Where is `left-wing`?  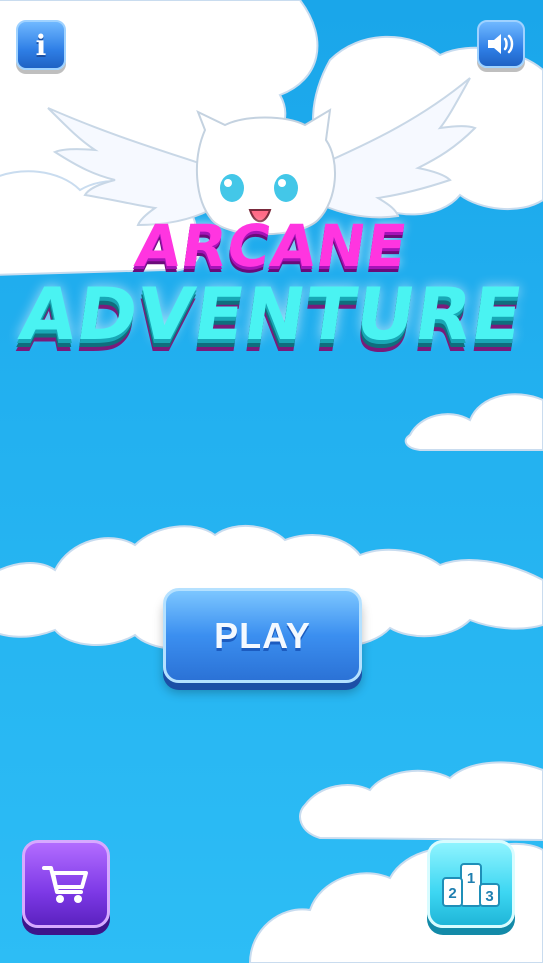
left-wing is located at coordinates (129, 167).